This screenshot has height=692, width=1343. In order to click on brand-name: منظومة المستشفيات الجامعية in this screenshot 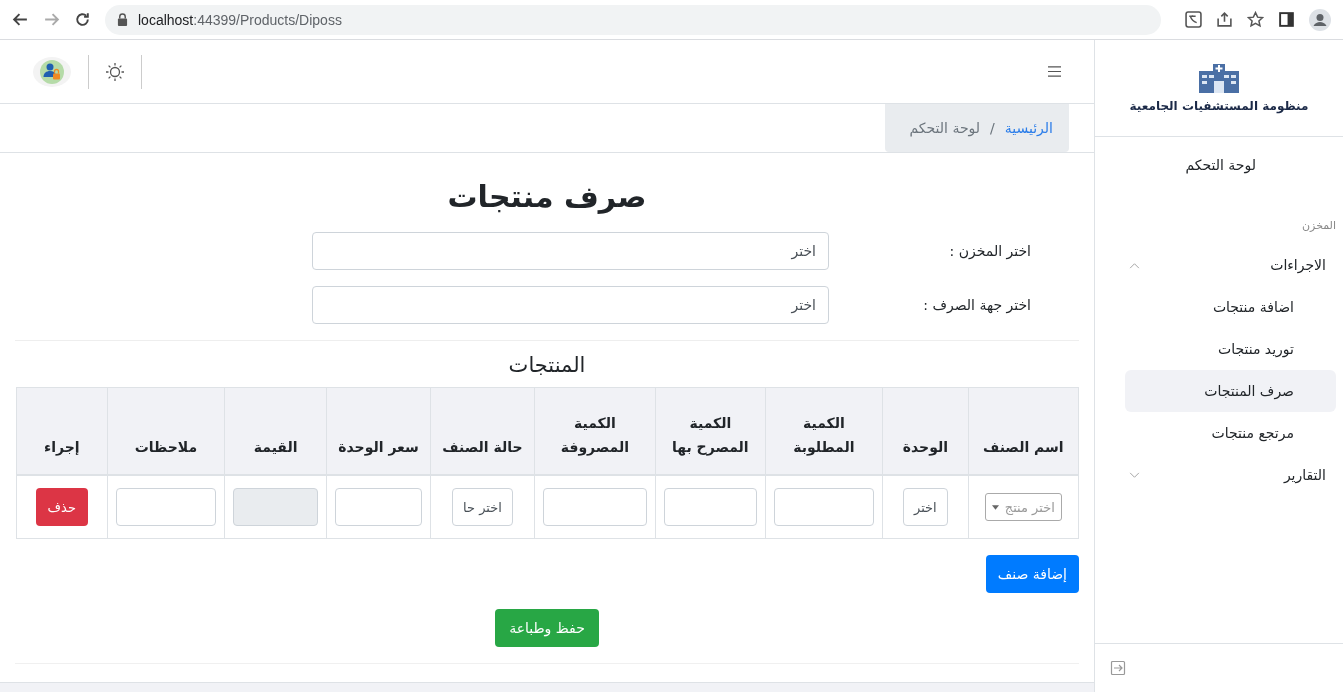, I will do `click(1219, 106)`.